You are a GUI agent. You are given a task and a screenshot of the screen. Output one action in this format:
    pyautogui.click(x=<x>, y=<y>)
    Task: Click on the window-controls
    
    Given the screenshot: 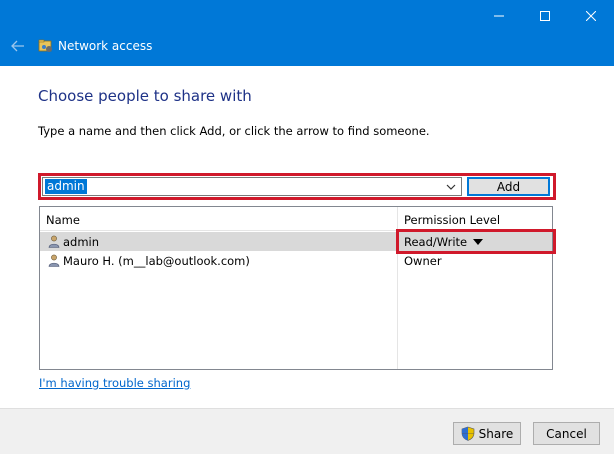 What is the action you would take?
    pyautogui.click(x=545, y=16)
    